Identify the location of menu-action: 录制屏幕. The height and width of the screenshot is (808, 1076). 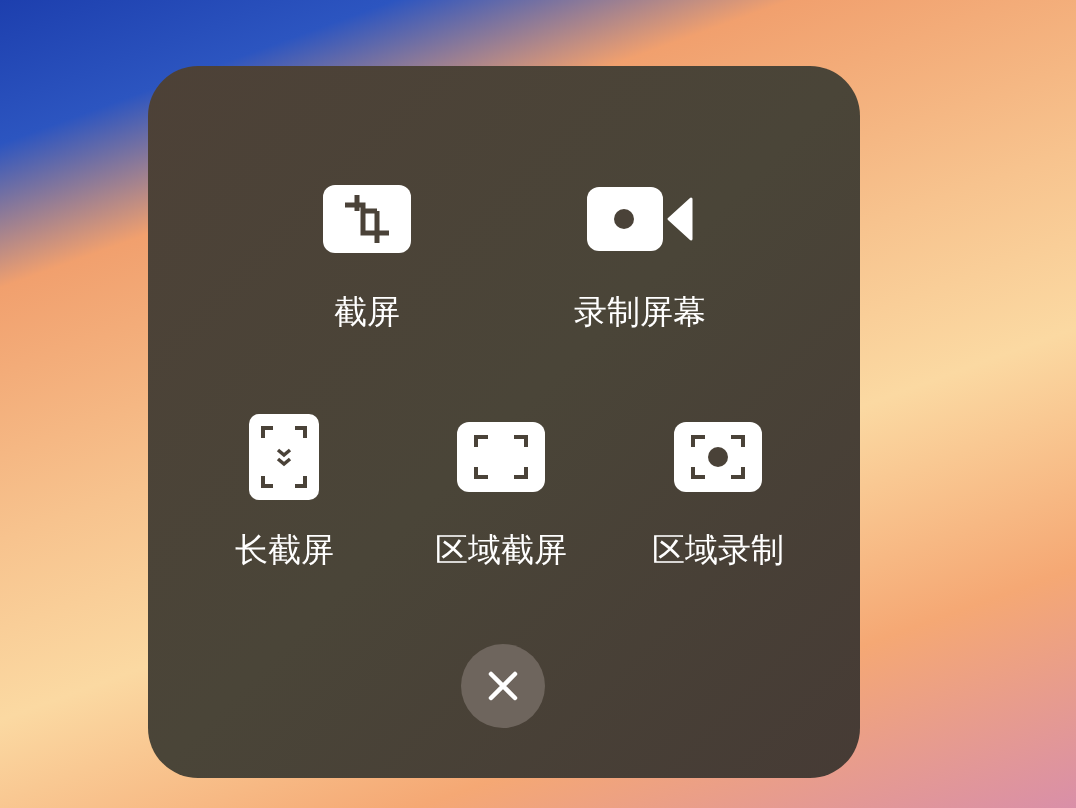
(640, 253).